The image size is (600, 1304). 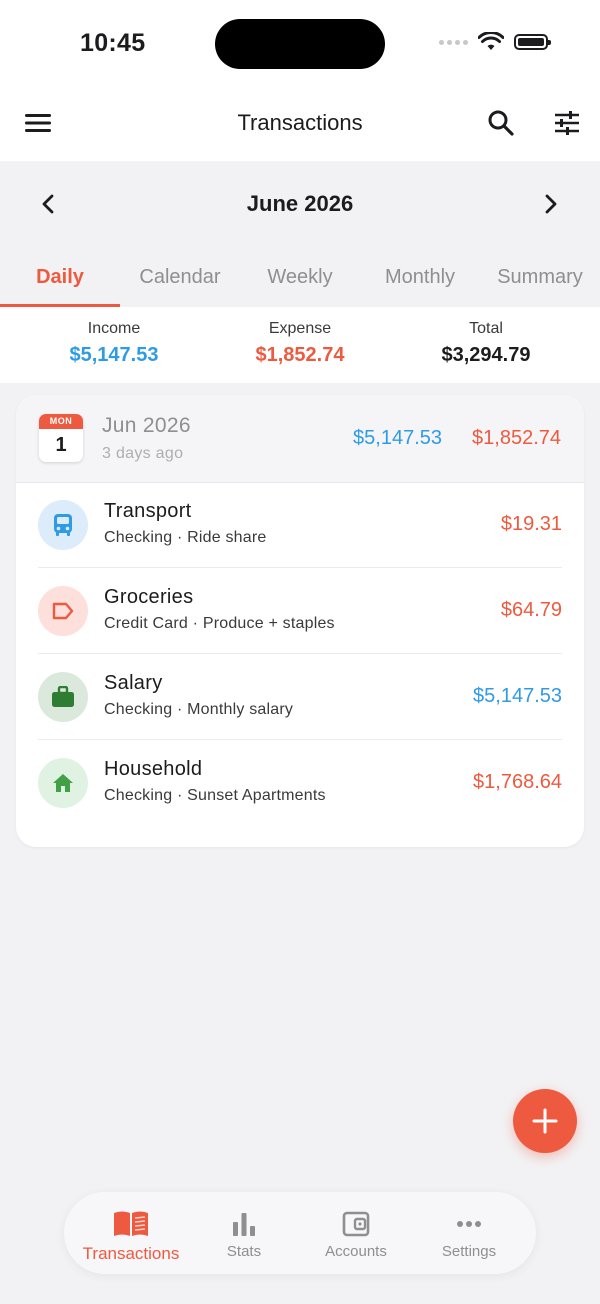 I want to click on tab-monthly: Monthly, so click(x=420, y=277).